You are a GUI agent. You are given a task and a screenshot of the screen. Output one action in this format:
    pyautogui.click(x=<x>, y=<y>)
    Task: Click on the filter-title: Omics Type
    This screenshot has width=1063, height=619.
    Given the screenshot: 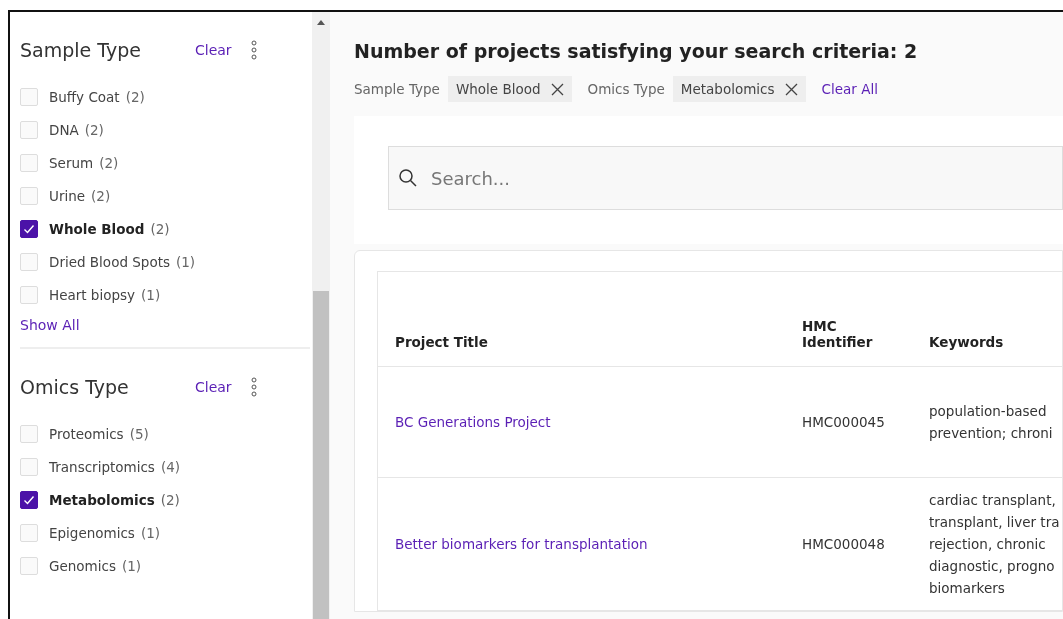 What is the action you would take?
    pyautogui.click(x=75, y=387)
    